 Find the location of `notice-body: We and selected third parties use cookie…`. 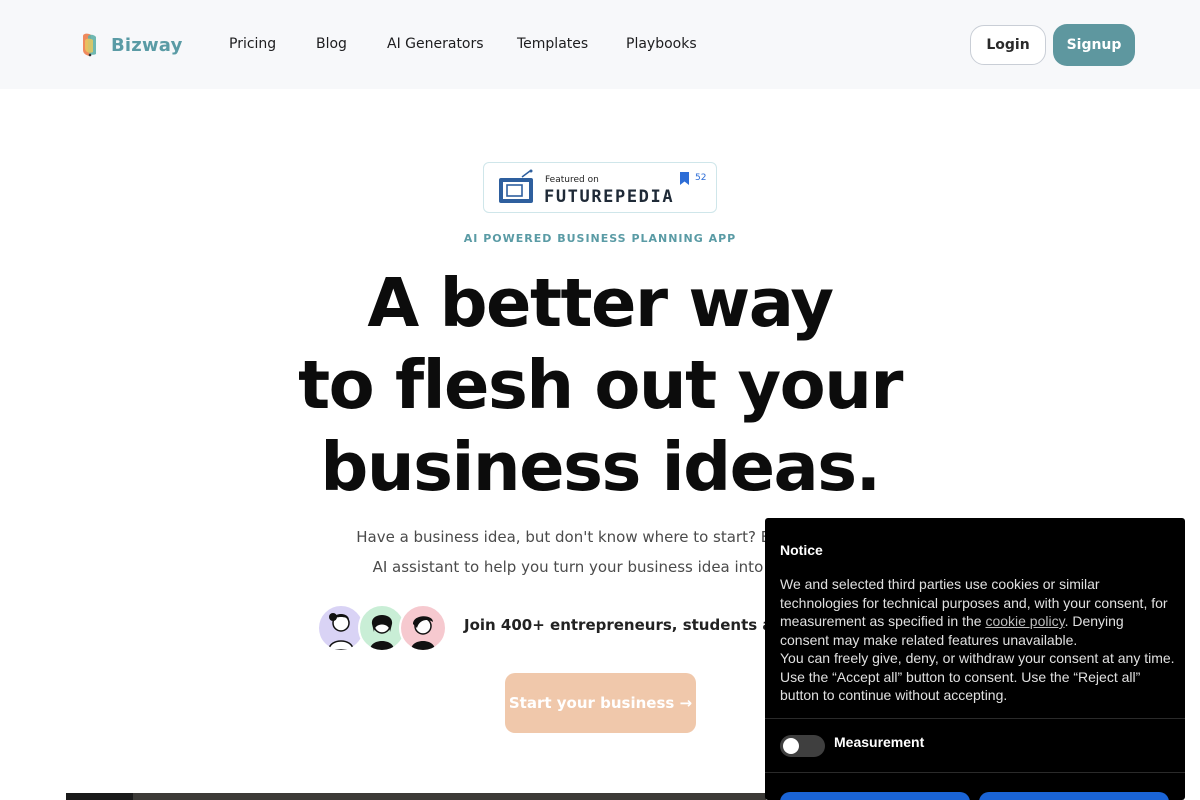

notice-body: We and selected third parties use cookie… is located at coordinates (977, 640).